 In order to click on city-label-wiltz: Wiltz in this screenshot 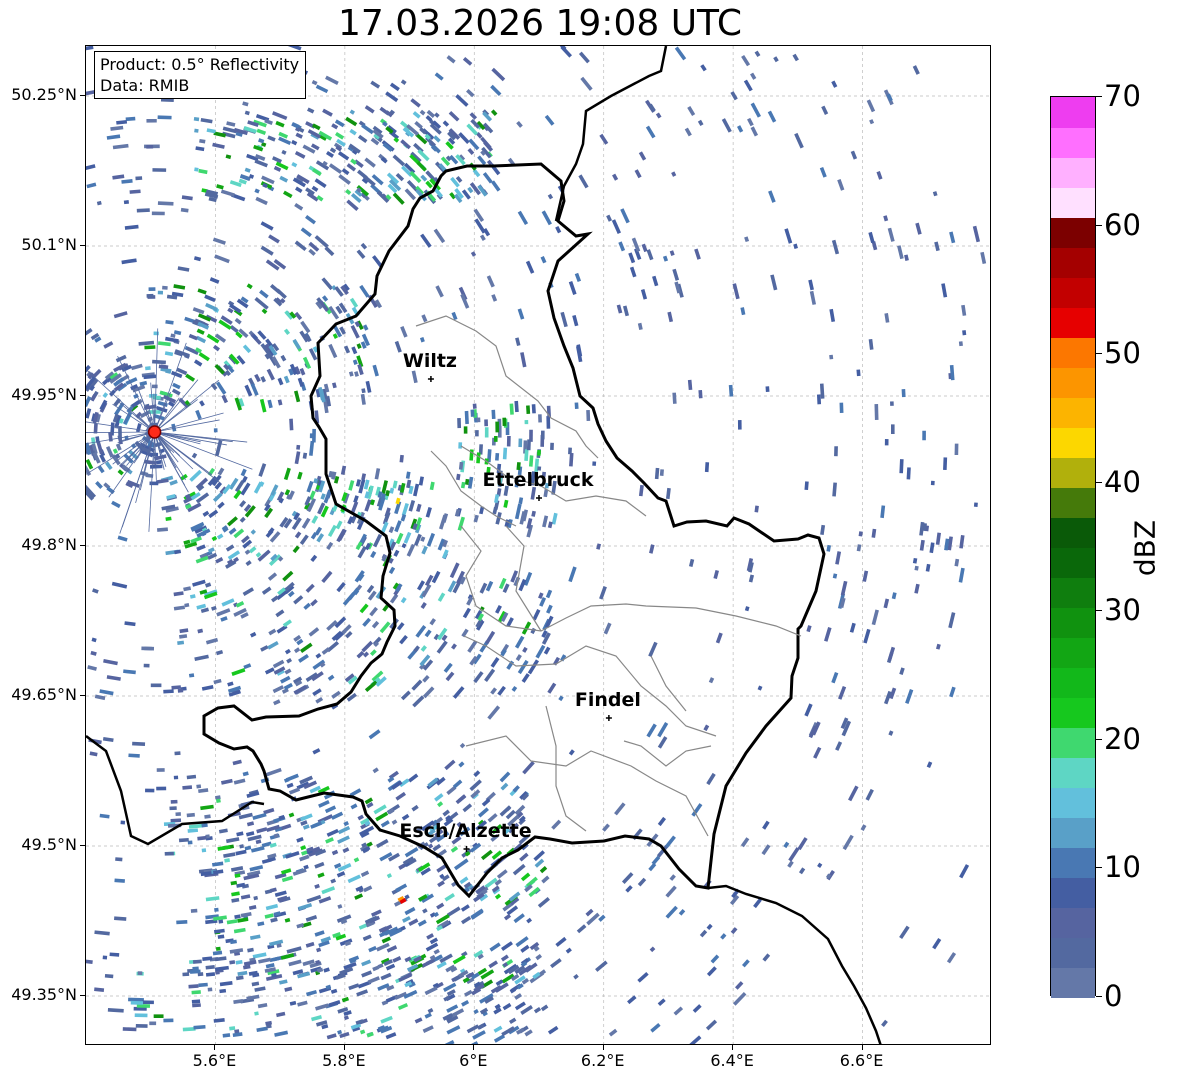, I will do `click(429, 361)`.